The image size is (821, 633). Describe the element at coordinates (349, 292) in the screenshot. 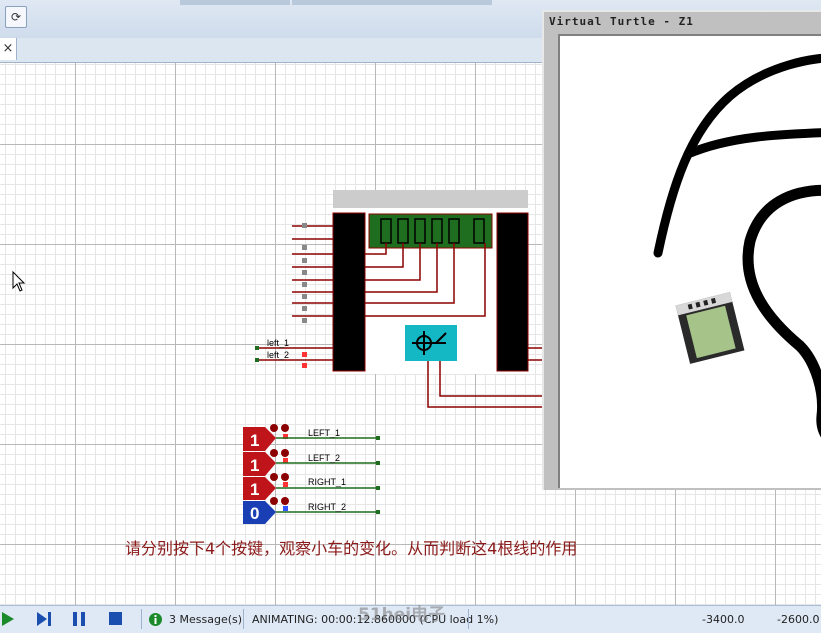

I see `connector-left` at that location.